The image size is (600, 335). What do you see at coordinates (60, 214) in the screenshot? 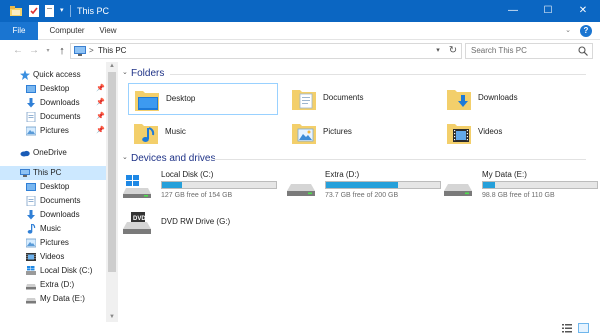
I see `sidebar-label: Downloads` at bounding box center [60, 214].